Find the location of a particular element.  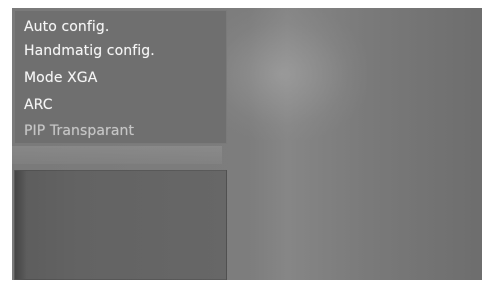

panel-divider is located at coordinates (117, 155).